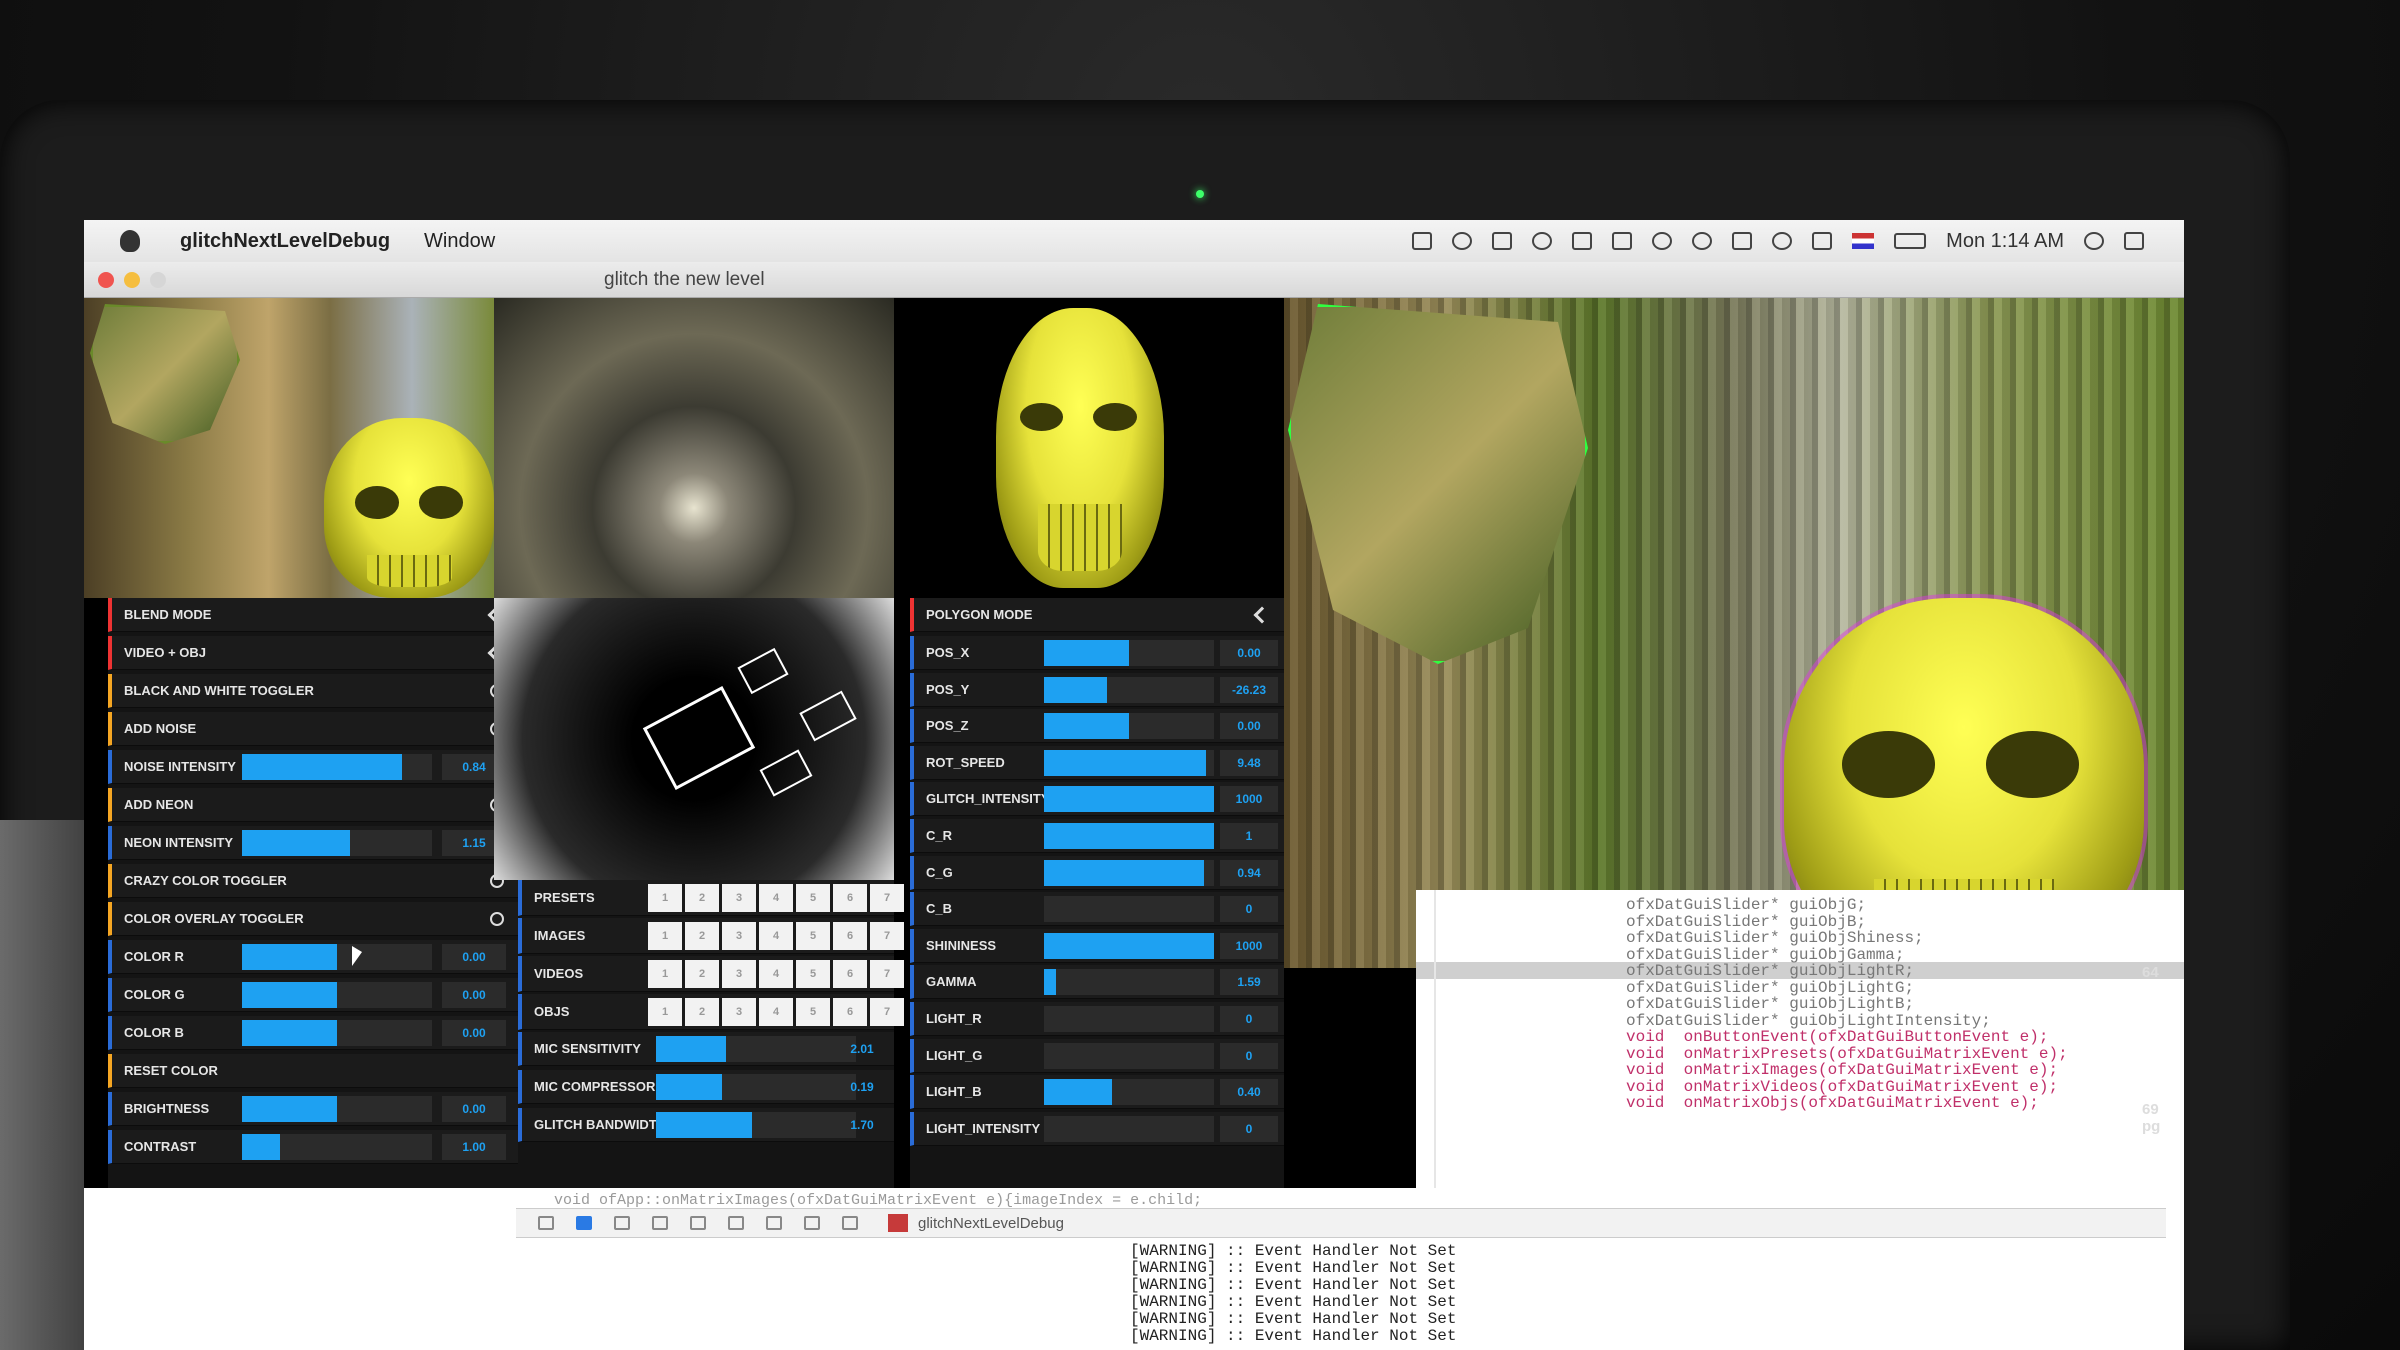 The width and height of the screenshot is (2400, 1350). What do you see at coordinates (1863, 241) in the screenshot?
I see `input-source-flag-icon` at bounding box center [1863, 241].